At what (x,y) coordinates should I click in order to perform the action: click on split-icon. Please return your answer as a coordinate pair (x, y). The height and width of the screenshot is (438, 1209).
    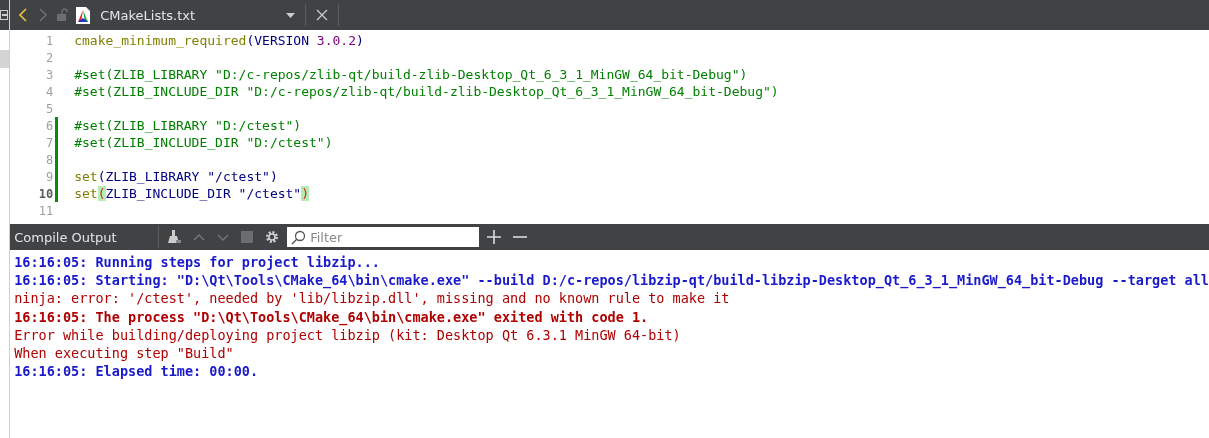
    Looking at the image, I should click on (4, 15).